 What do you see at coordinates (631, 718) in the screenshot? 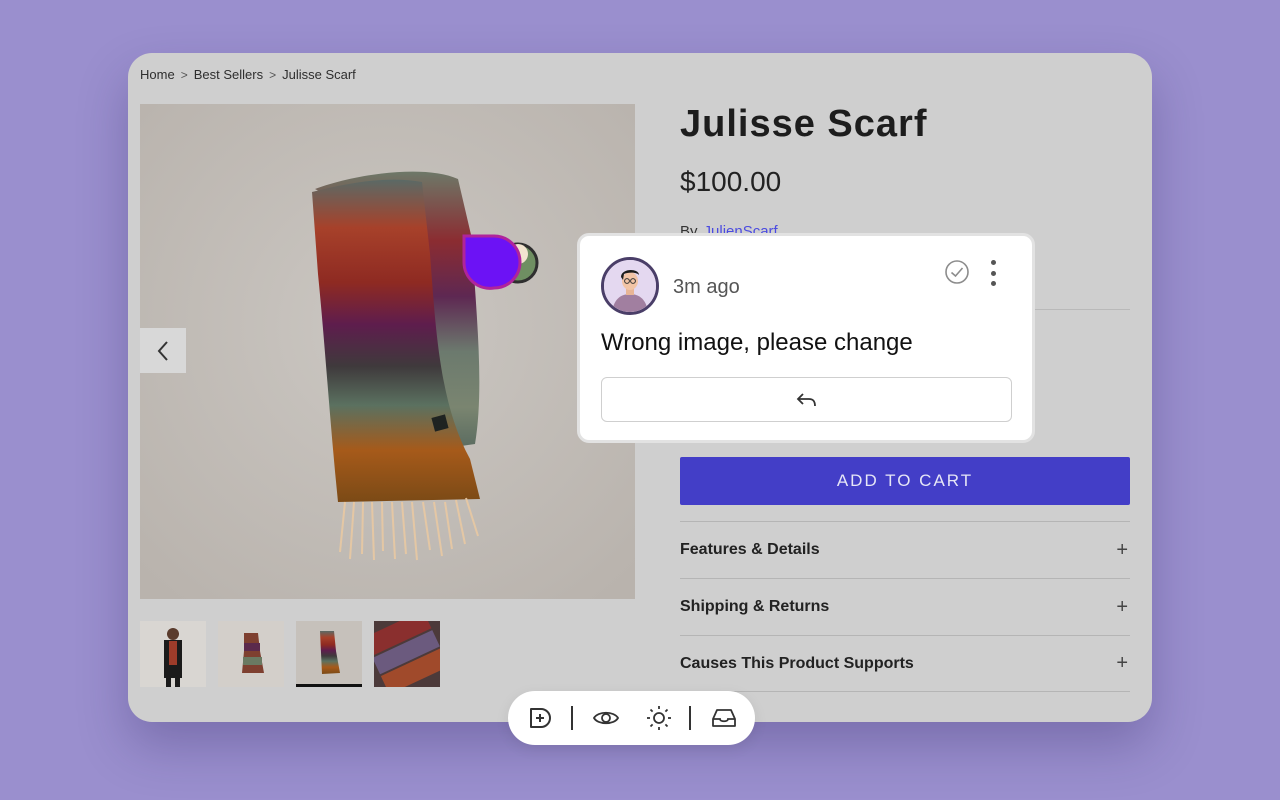
I see `feedback-toolbar` at bounding box center [631, 718].